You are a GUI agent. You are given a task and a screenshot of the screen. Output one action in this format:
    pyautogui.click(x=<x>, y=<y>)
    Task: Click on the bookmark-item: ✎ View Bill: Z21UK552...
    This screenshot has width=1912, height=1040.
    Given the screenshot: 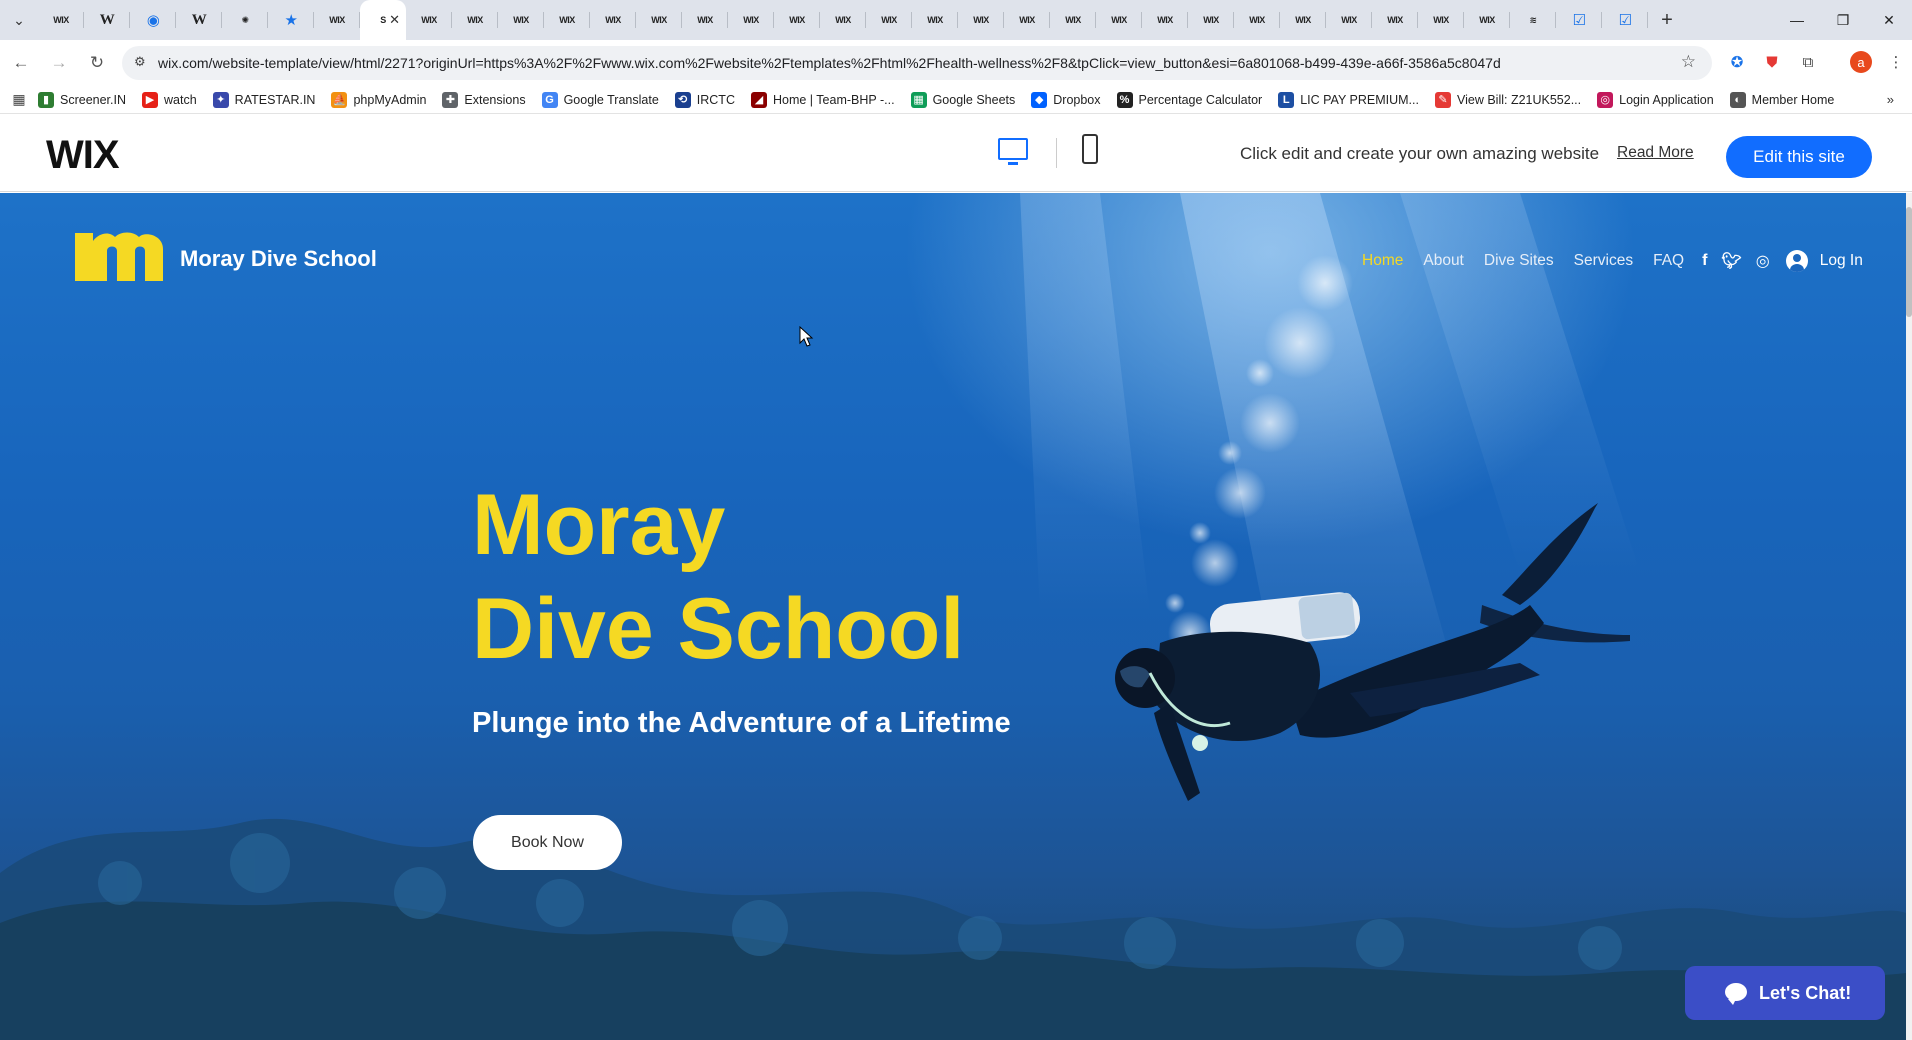 What is the action you would take?
    pyautogui.click(x=1507, y=99)
    